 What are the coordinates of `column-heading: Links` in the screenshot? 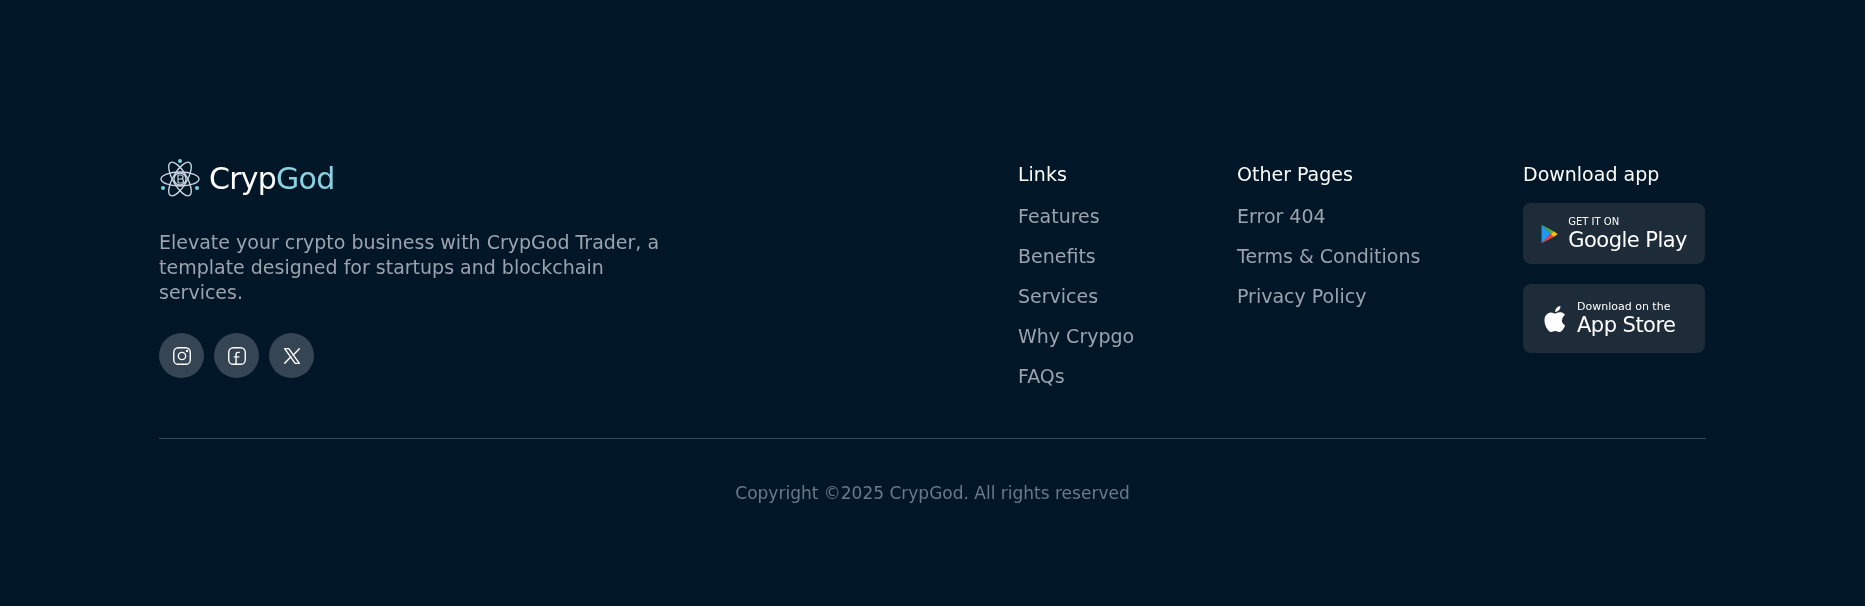 It's located at (1043, 174).